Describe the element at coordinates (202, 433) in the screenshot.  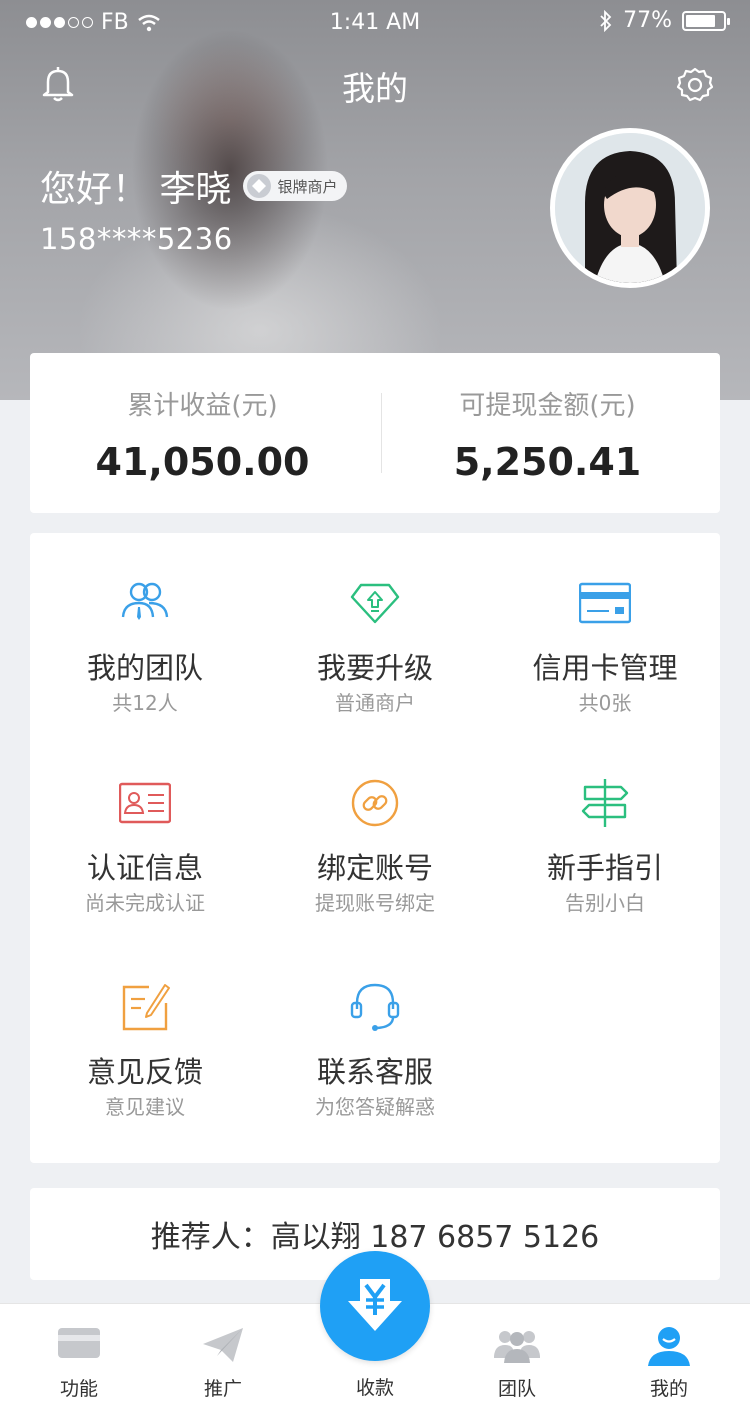
I see `total-earnings: 累计收益(元) 41,050.00` at that location.